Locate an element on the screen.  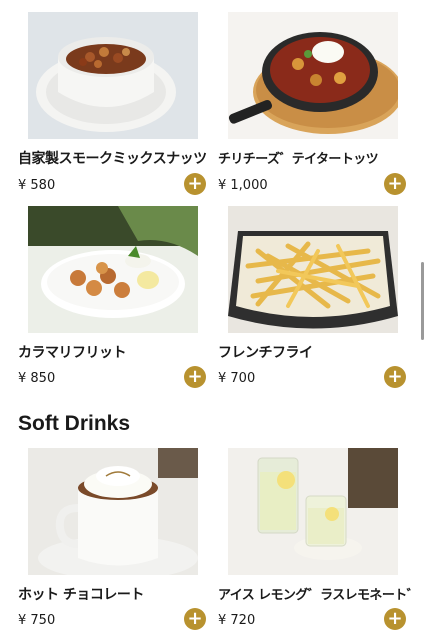
lemongrass-lemonade-image is located at coordinates (313, 511).